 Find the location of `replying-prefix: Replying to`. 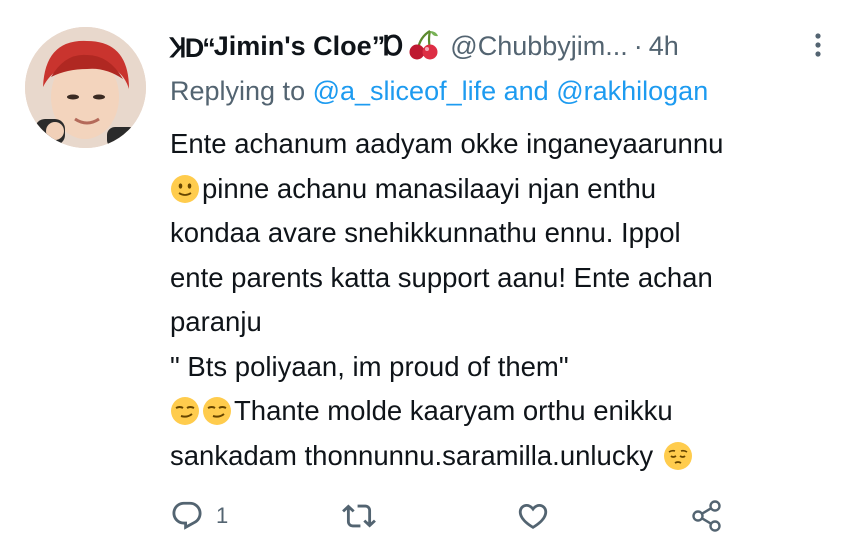

replying-prefix: Replying to is located at coordinates (238, 91).